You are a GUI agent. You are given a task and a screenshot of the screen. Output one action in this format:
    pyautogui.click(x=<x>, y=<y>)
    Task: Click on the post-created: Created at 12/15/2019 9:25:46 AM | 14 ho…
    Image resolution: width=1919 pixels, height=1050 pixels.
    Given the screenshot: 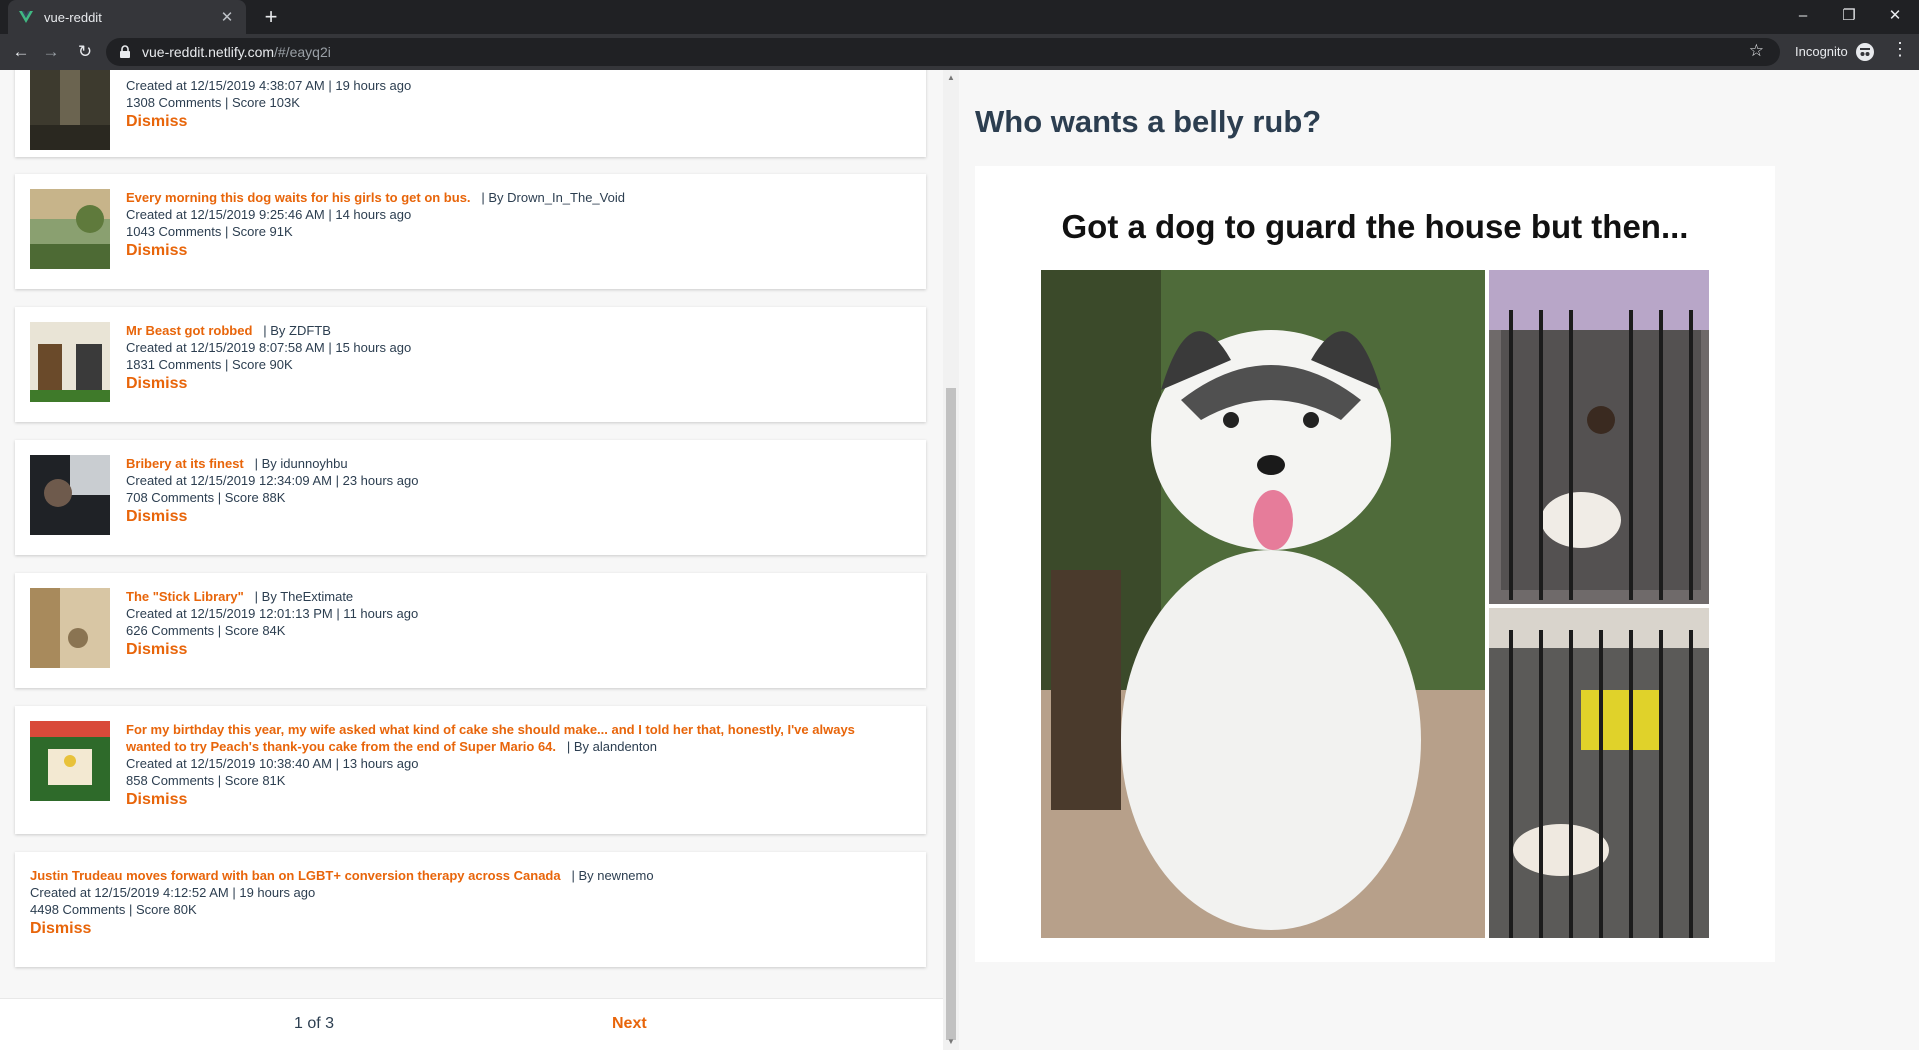 What is the action you would take?
    pyautogui.click(x=269, y=214)
    